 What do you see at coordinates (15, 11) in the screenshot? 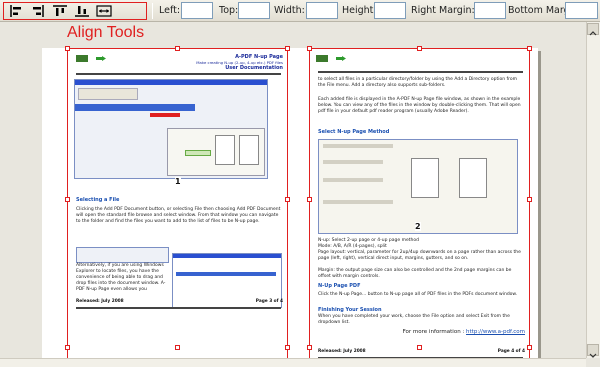
I see `align-left-icon` at bounding box center [15, 11].